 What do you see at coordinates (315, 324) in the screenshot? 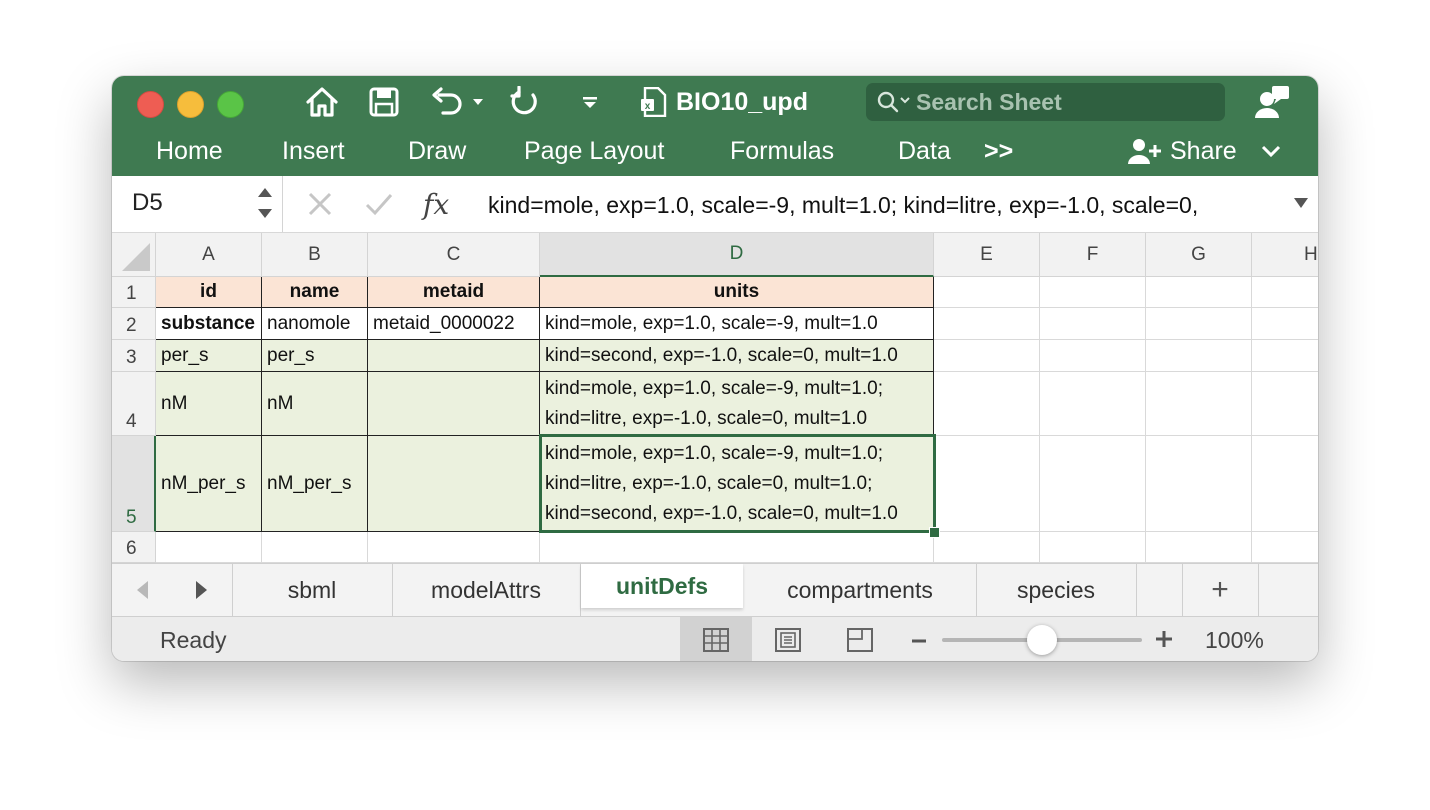
I see `cell-b2: nanomole` at bounding box center [315, 324].